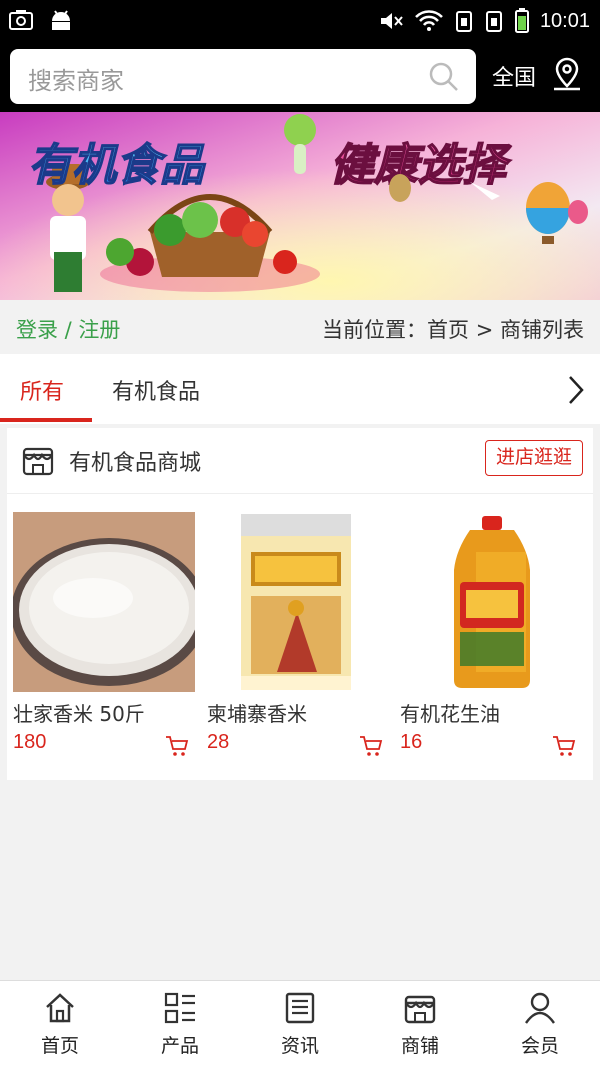 The width and height of the screenshot is (600, 1067). What do you see at coordinates (21, 20) in the screenshot?
I see `screenshot-icon` at bounding box center [21, 20].